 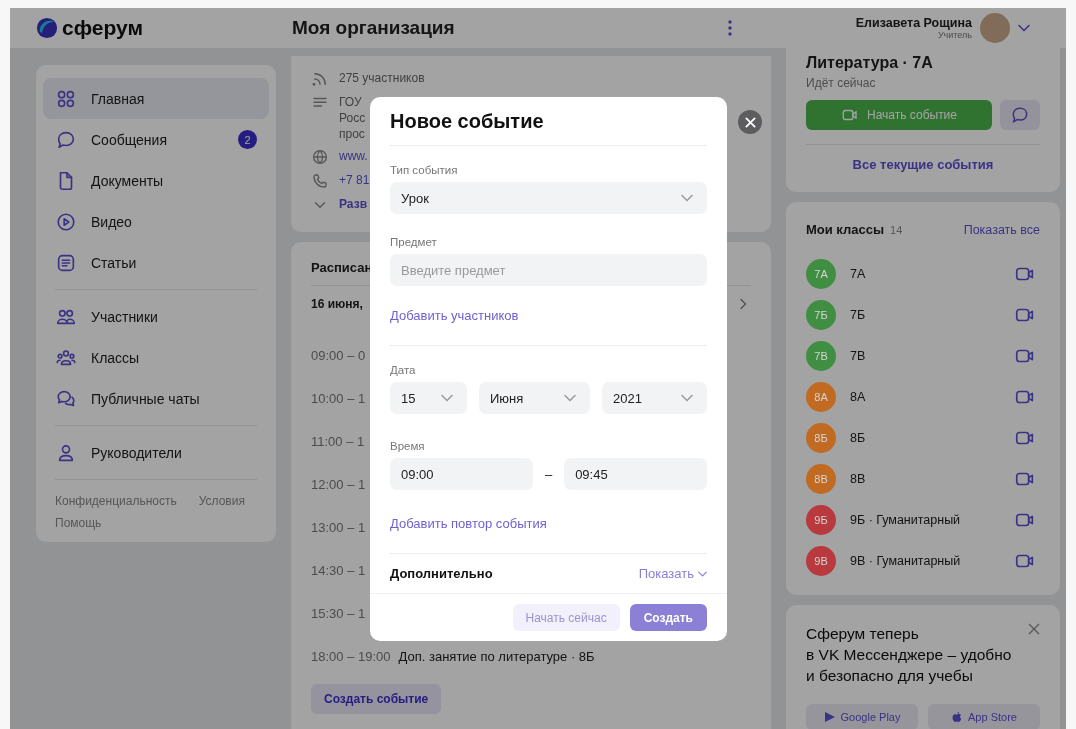 I want to click on organization-description: ГОУ Росс прос, so click(x=352, y=118).